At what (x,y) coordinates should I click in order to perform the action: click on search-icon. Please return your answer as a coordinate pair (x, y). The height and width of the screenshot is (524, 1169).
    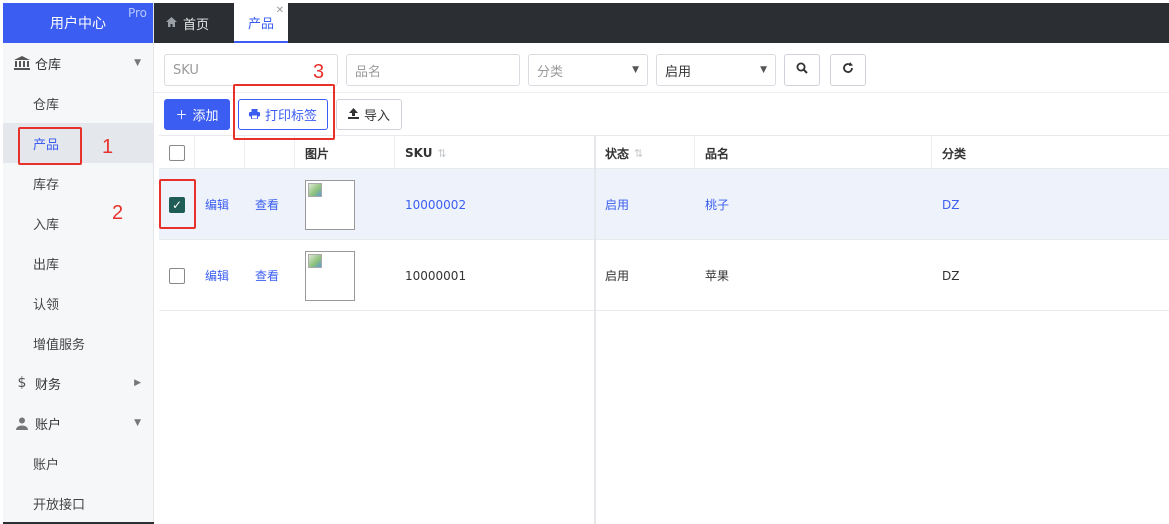
    Looking at the image, I should click on (802, 70).